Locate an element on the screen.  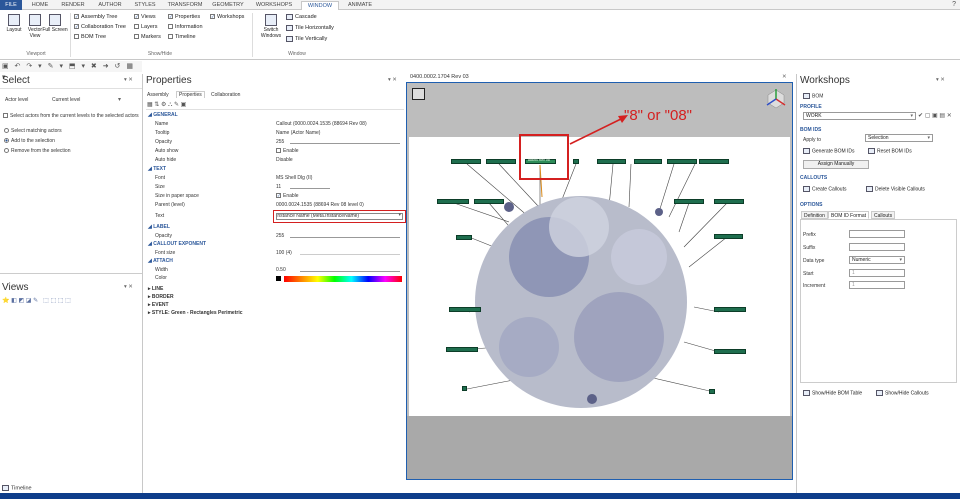
check-layers: Layers is located at coordinates (146, 27).